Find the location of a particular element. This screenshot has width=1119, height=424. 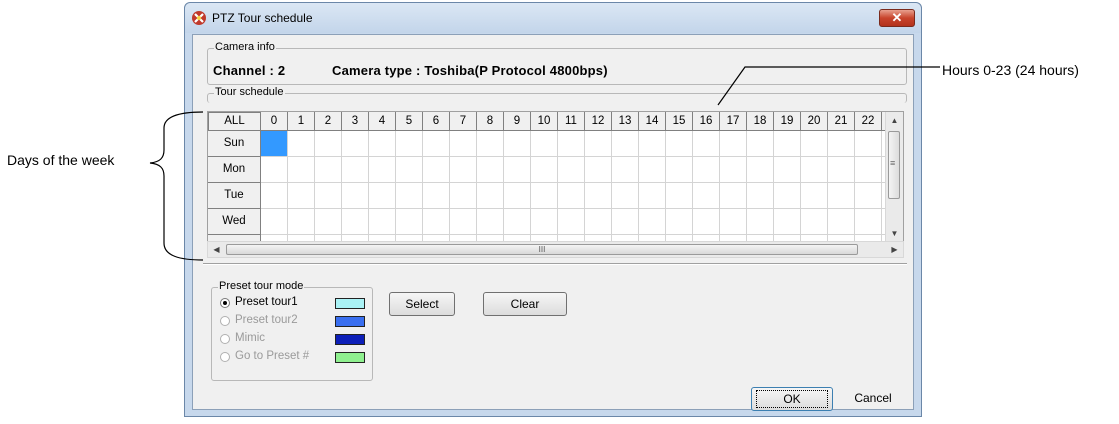

hour-header-8: 8 is located at coordinates (490, 121).